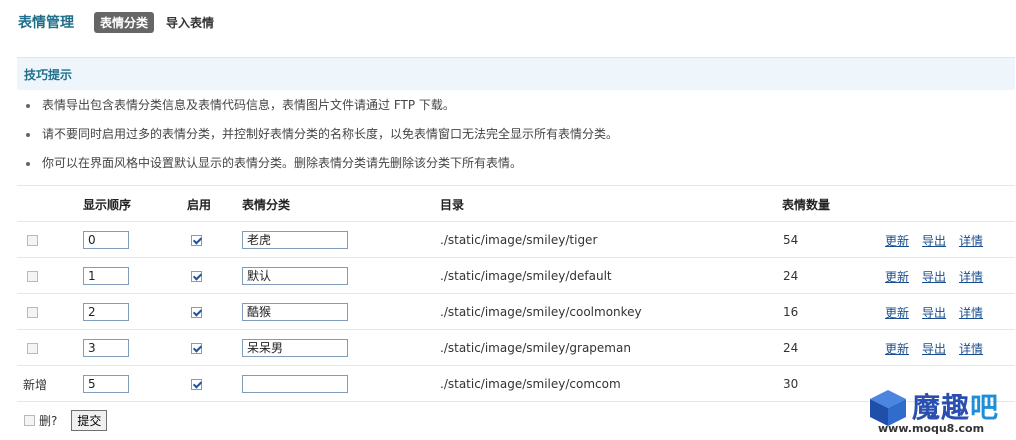  What do you see at coordinates (106, 312) in the screenshot?
I see `order-input: 2` at bounding box center [106, 312].